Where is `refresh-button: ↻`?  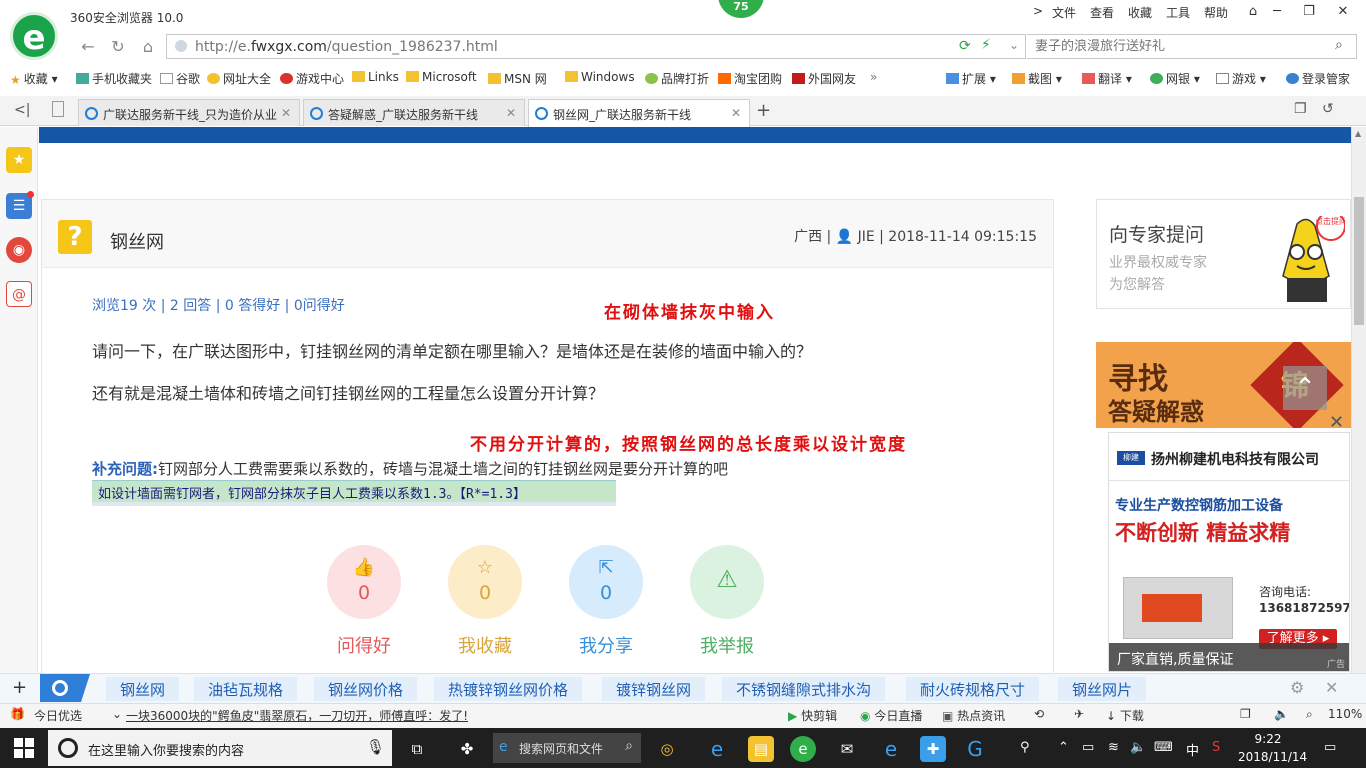 refresh-button: ↻ is located at coordinates (118, 47).